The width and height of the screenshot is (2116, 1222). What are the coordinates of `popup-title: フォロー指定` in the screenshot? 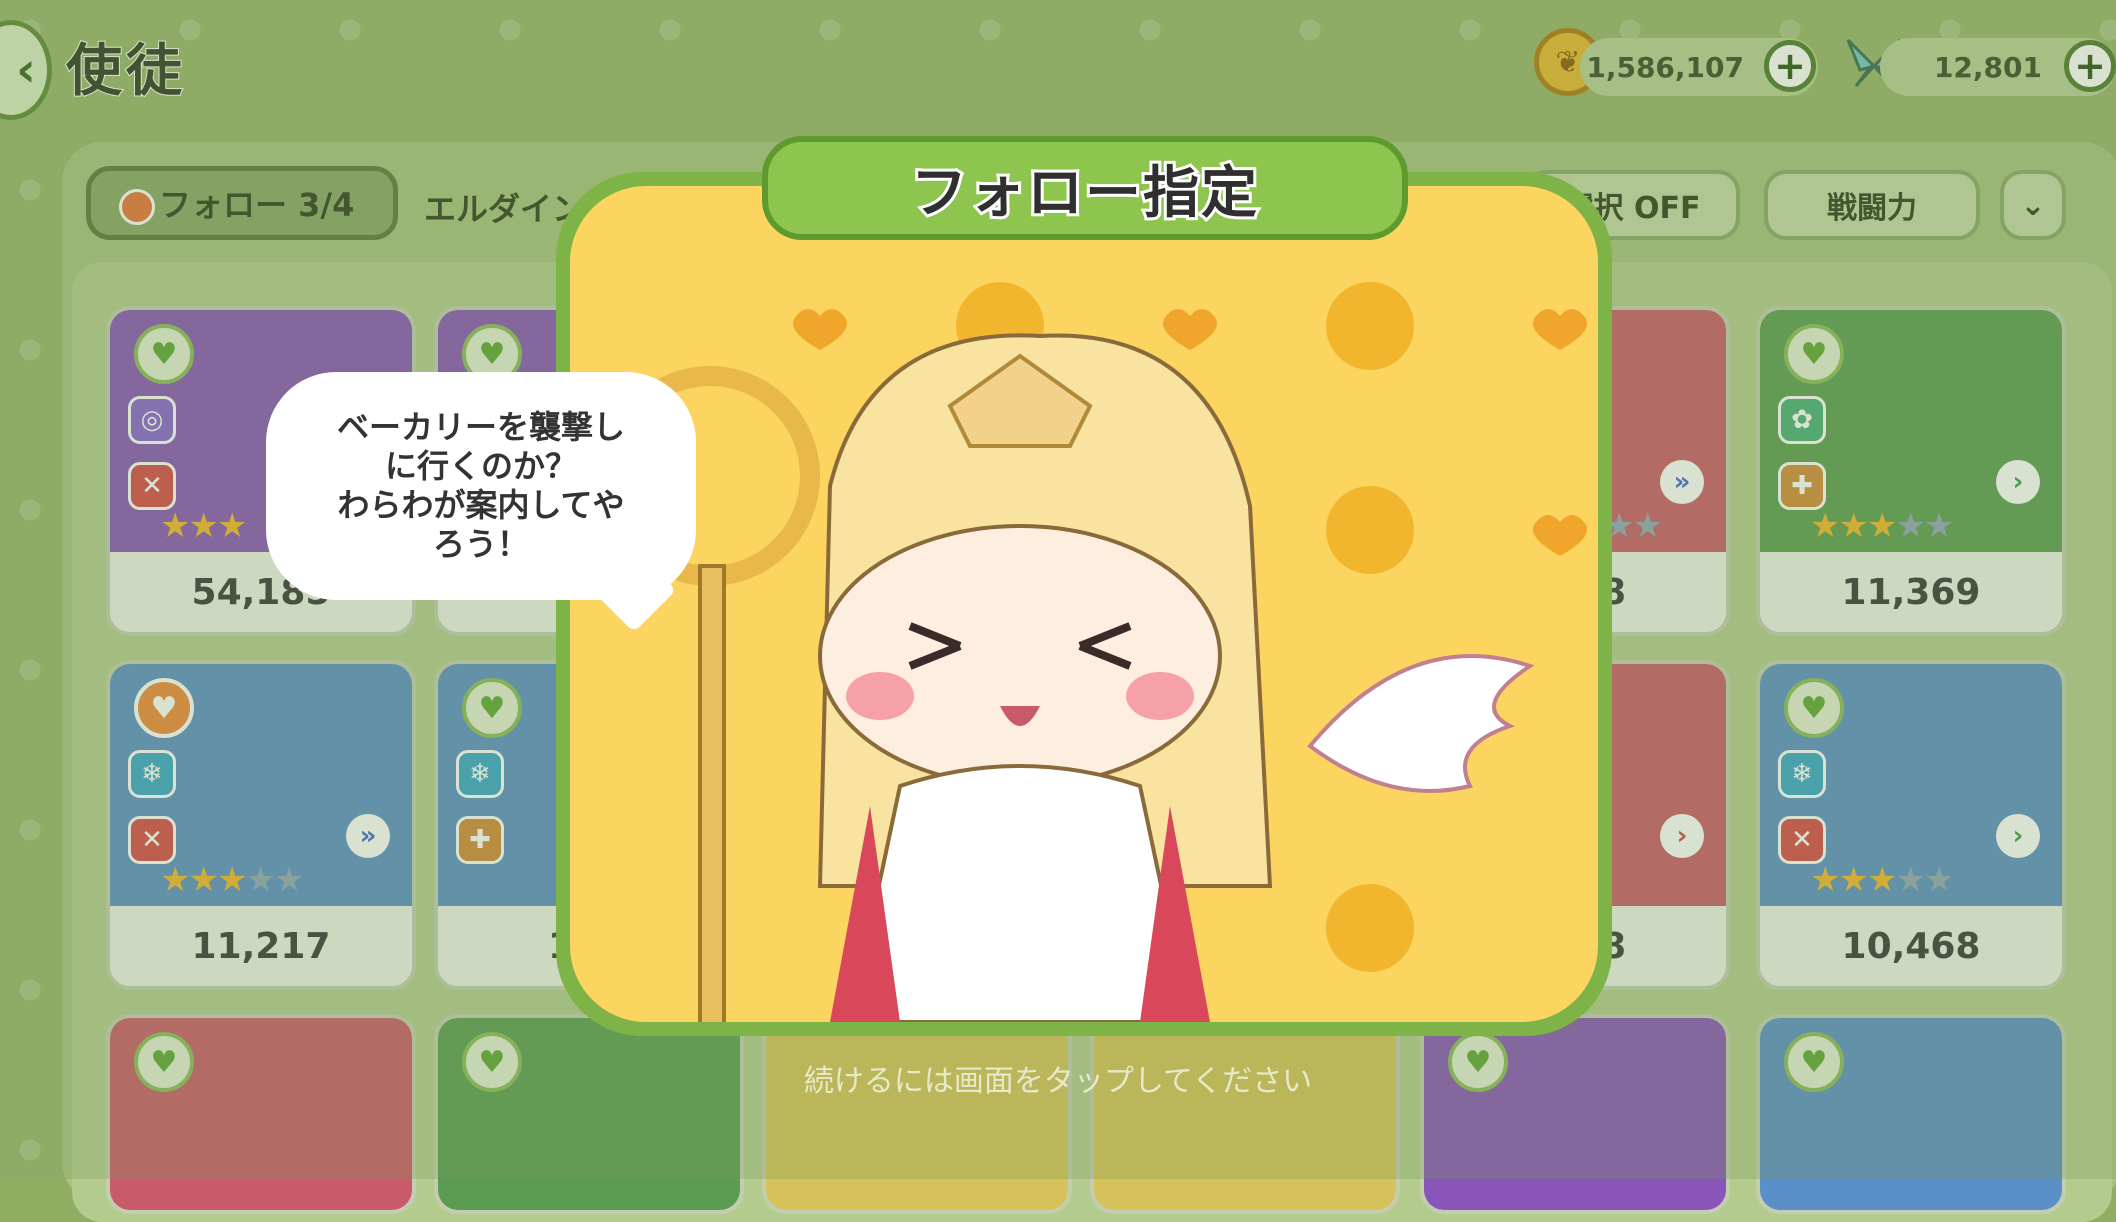 It's located at (1085, 188).